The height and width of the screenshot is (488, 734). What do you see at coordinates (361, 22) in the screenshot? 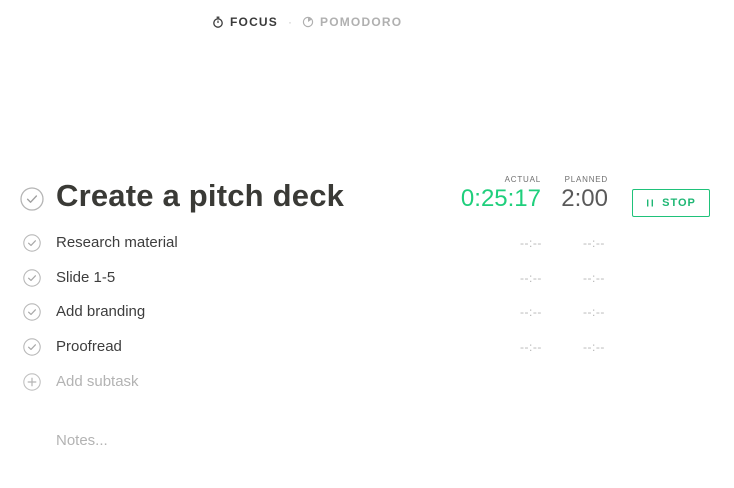
I see `mode-pomodoro-label: POMODORO` at bounding box center [361, 22].